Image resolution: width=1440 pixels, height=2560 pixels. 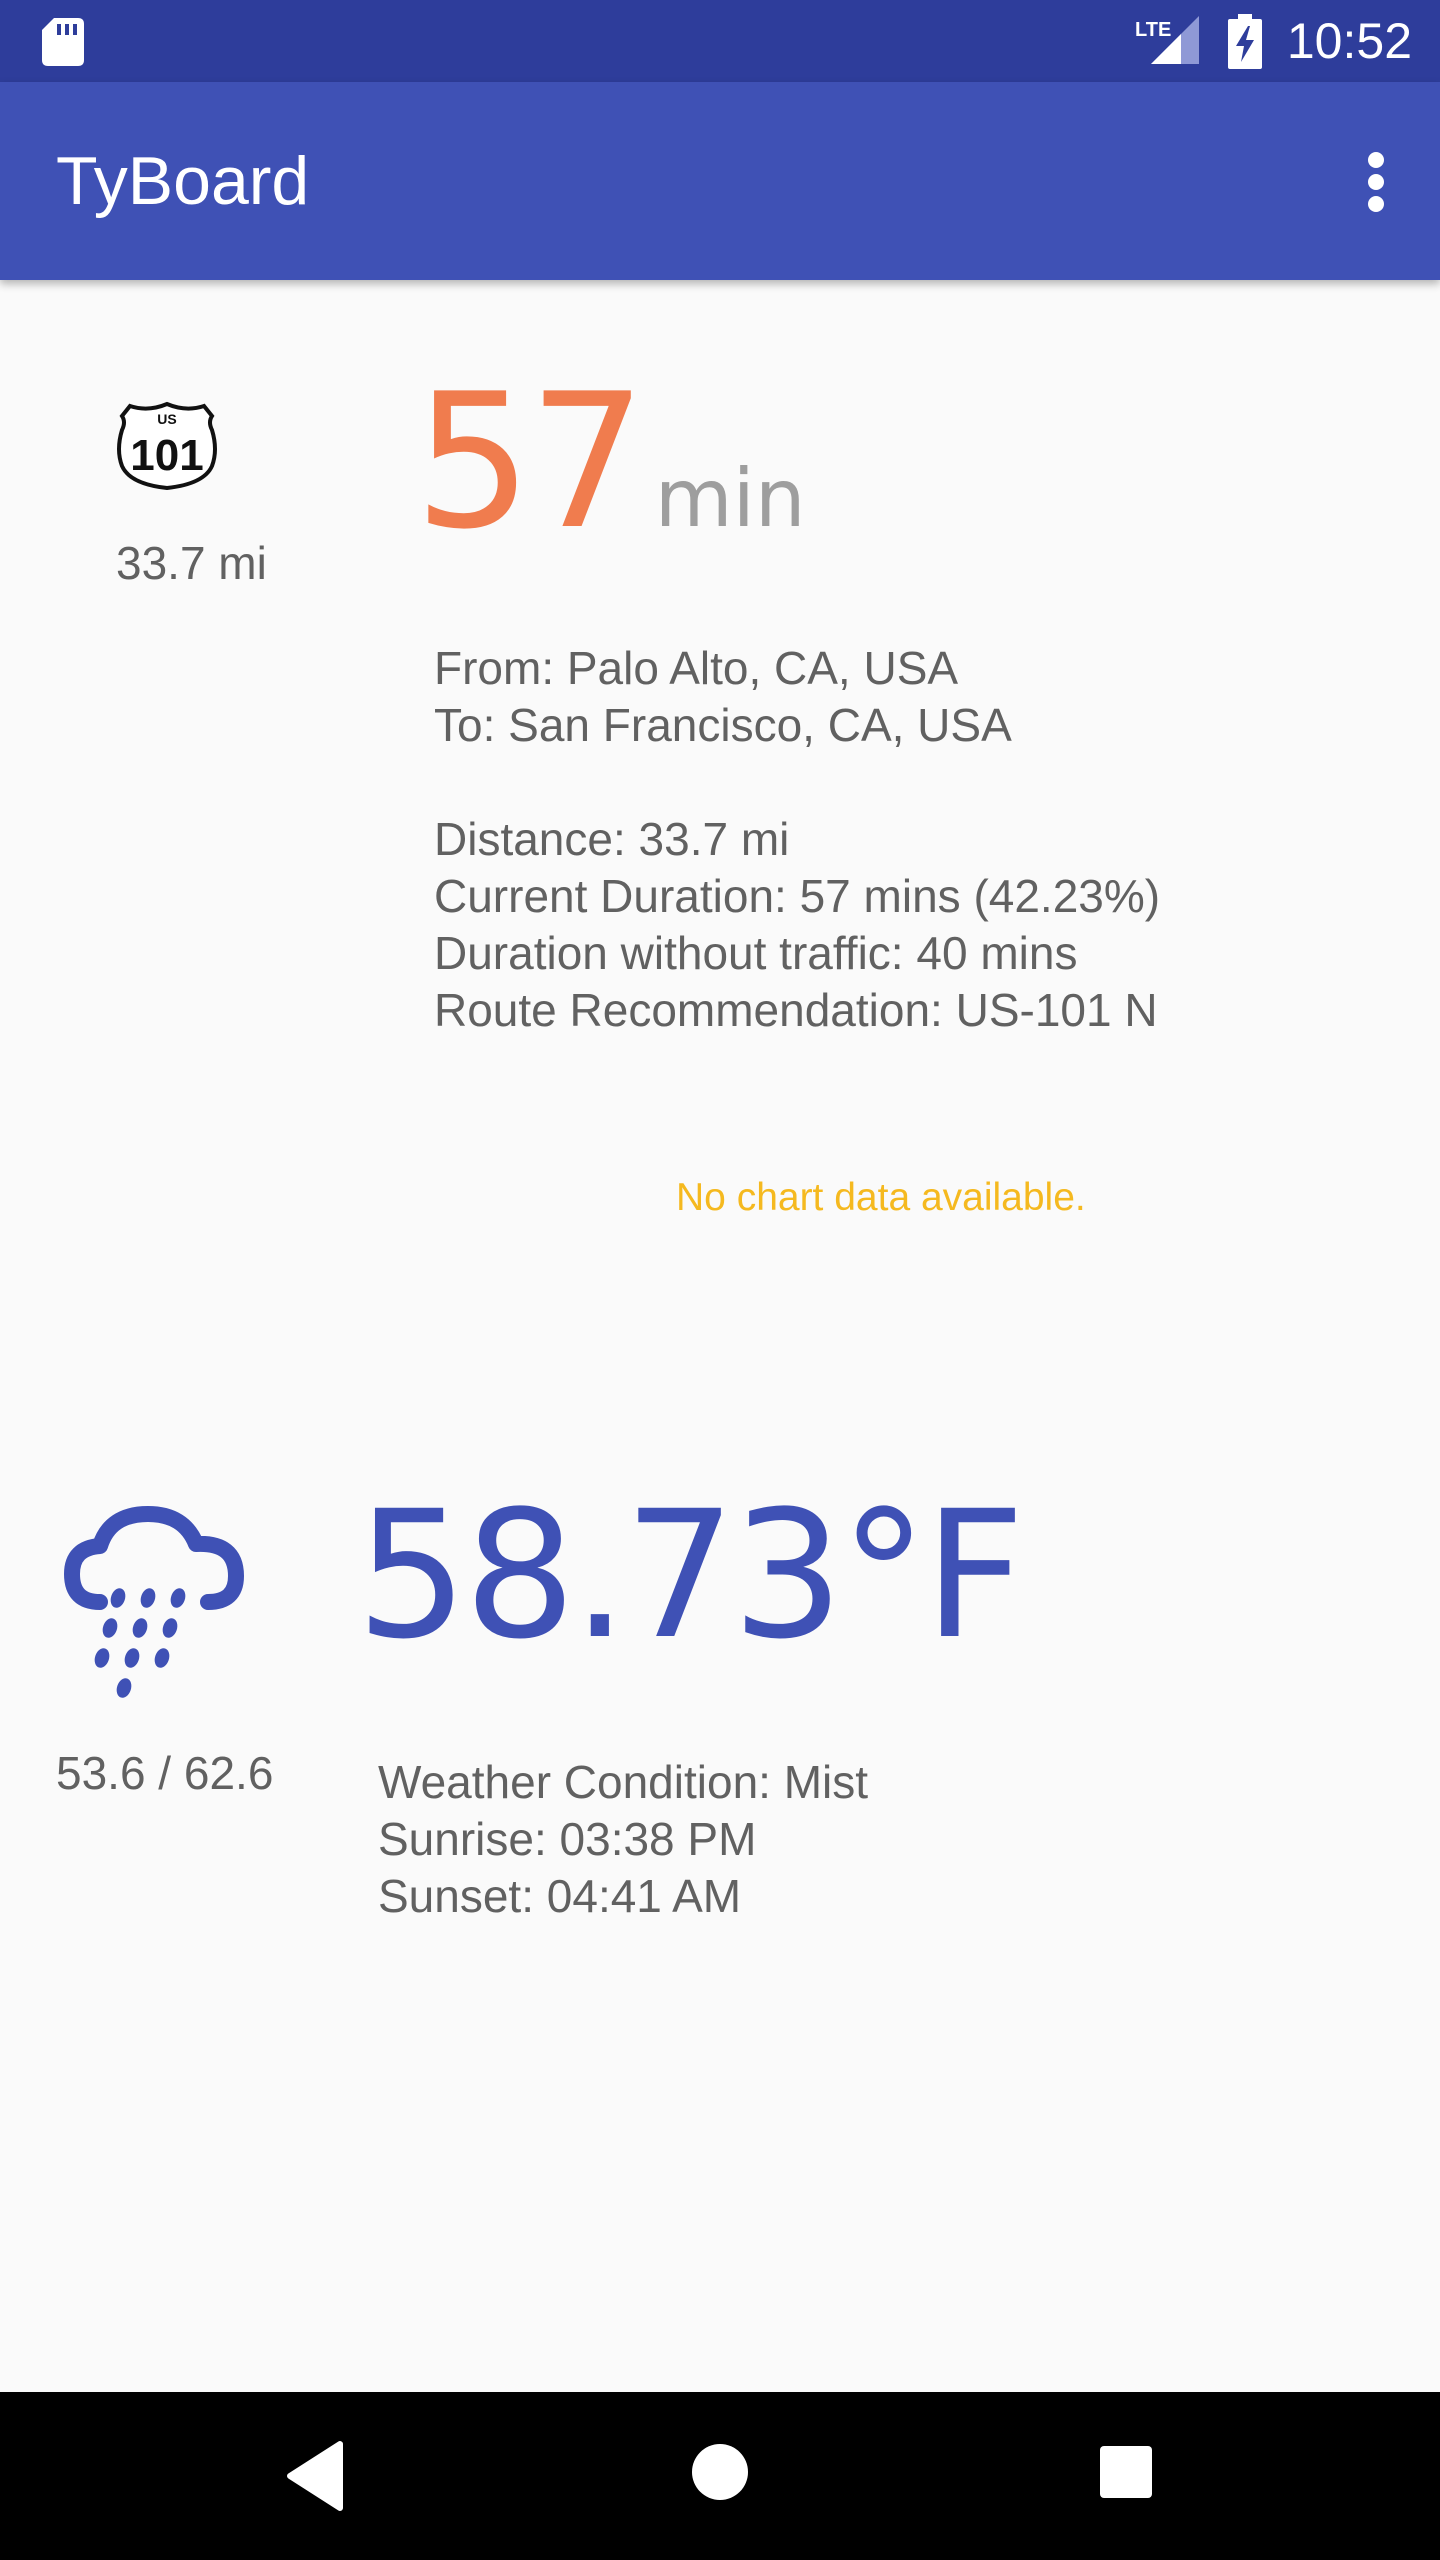 I want to click on travel-duration: 57 min, so click(x=610, y=462).